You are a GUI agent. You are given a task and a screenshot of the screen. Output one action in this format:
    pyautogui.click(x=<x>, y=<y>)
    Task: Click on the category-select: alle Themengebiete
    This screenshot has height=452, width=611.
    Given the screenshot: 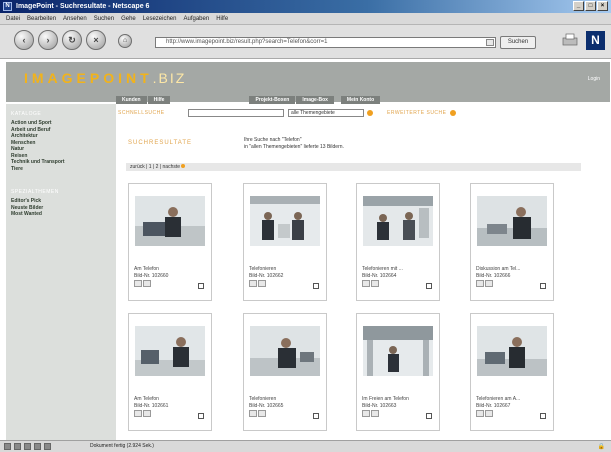 What is the action you would take?
    pyautogui.click(x=326, y=113)
    